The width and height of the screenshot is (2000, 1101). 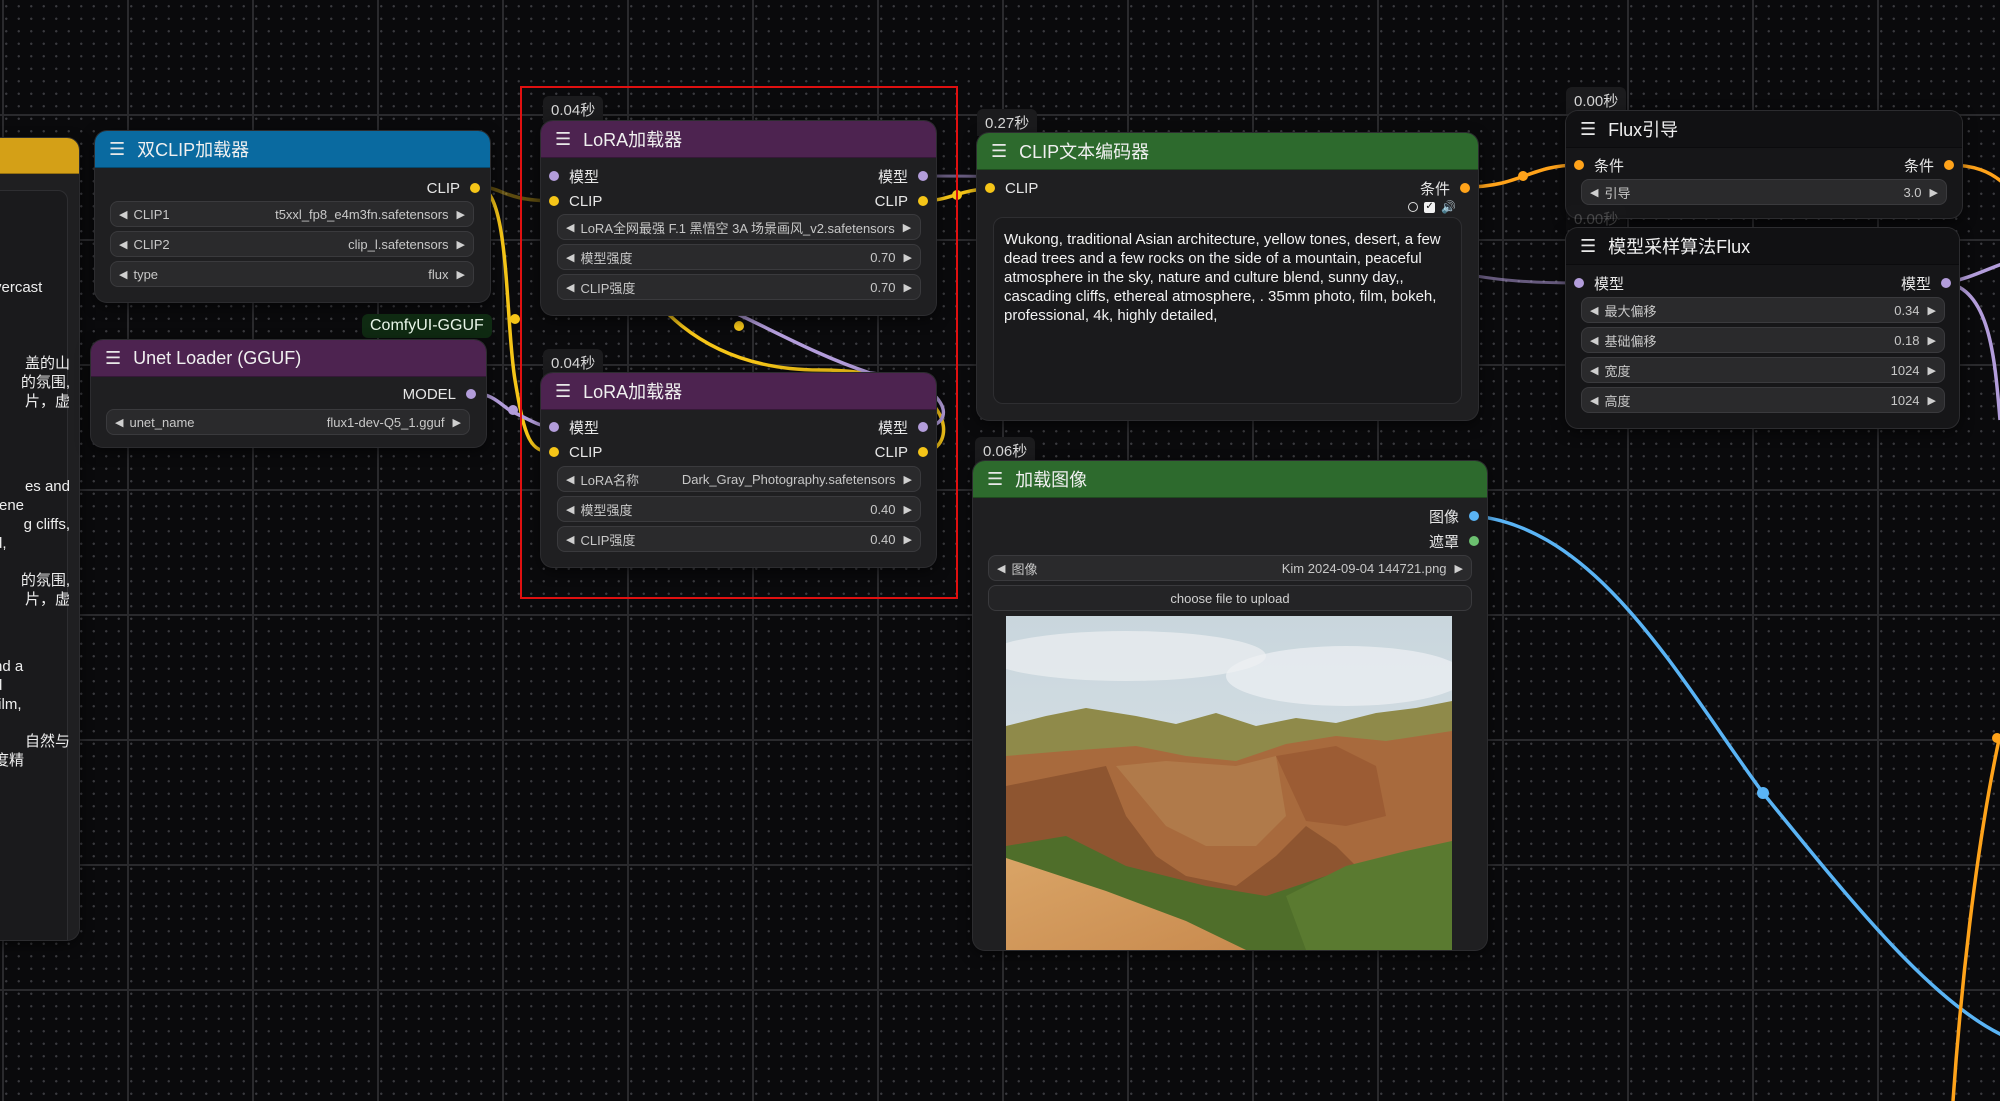 I want to click on flux-guidance-node: ☰ Flux引导 条件 条件 ◀ 引导 3.0 ▶, so click(x=1764, y=164).